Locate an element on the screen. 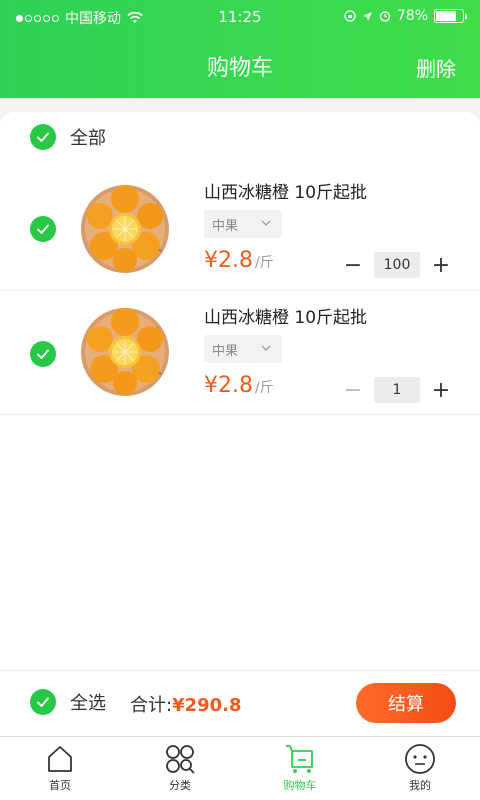  total: 合计:¥290.8 is located at coordinates (186, 704).